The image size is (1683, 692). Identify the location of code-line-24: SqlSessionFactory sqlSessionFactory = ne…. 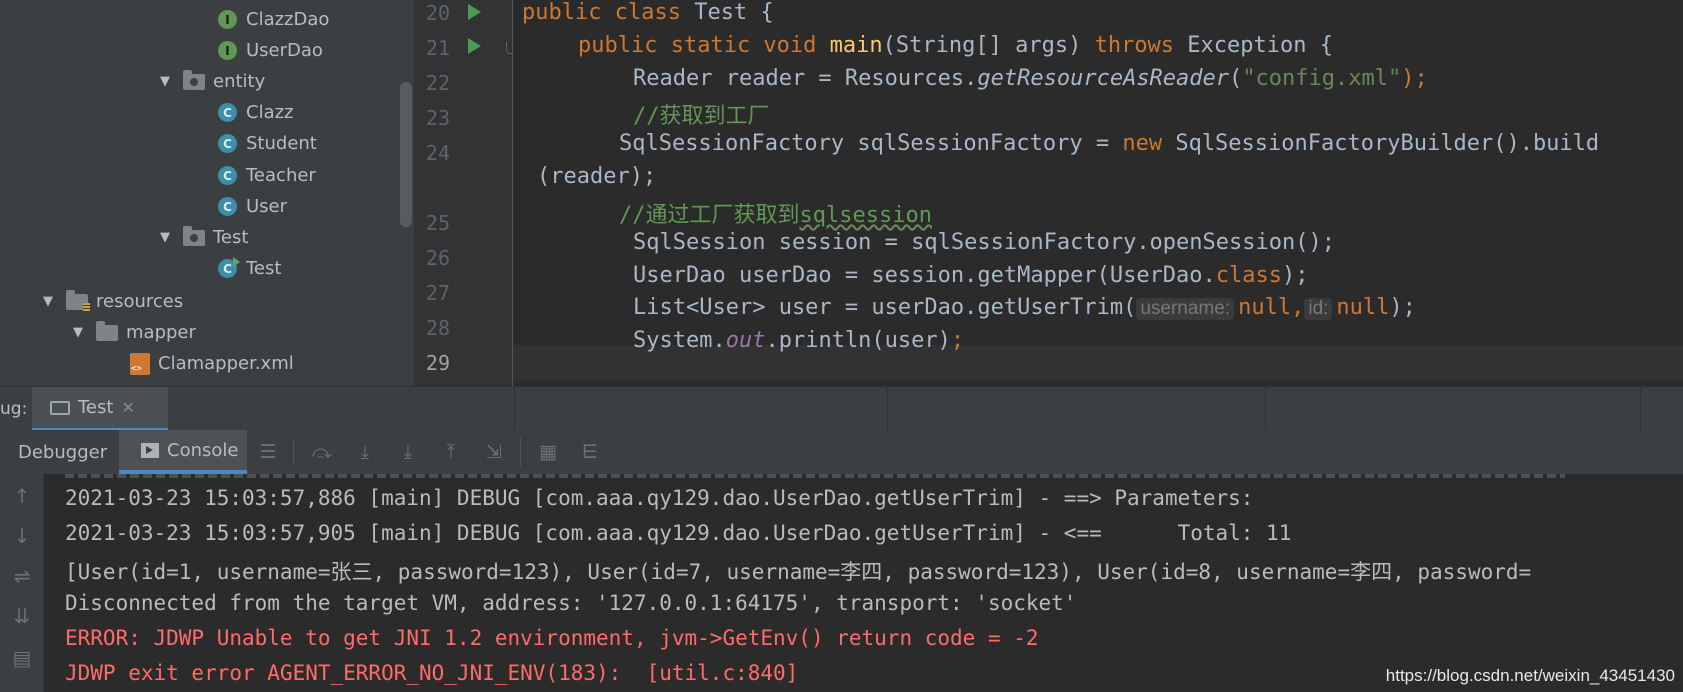
(1109, 143).